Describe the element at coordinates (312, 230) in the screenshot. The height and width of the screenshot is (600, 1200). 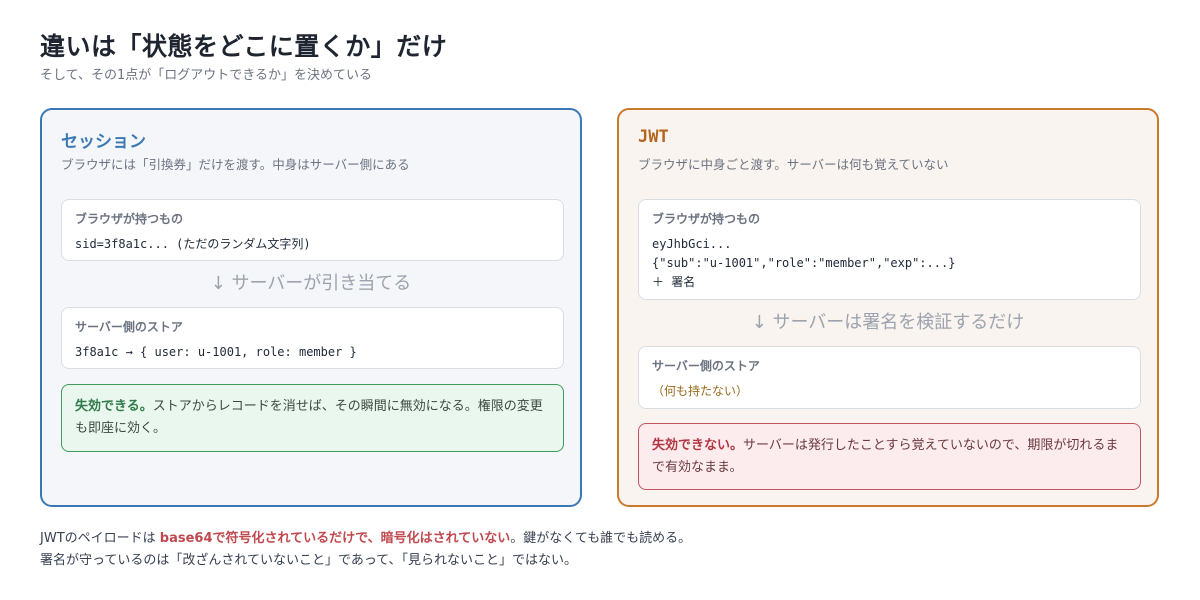
I see `session-browser-box: ブラウザが持つもの sid=3f8a1c... (ただのランダム文字列)` at that location.